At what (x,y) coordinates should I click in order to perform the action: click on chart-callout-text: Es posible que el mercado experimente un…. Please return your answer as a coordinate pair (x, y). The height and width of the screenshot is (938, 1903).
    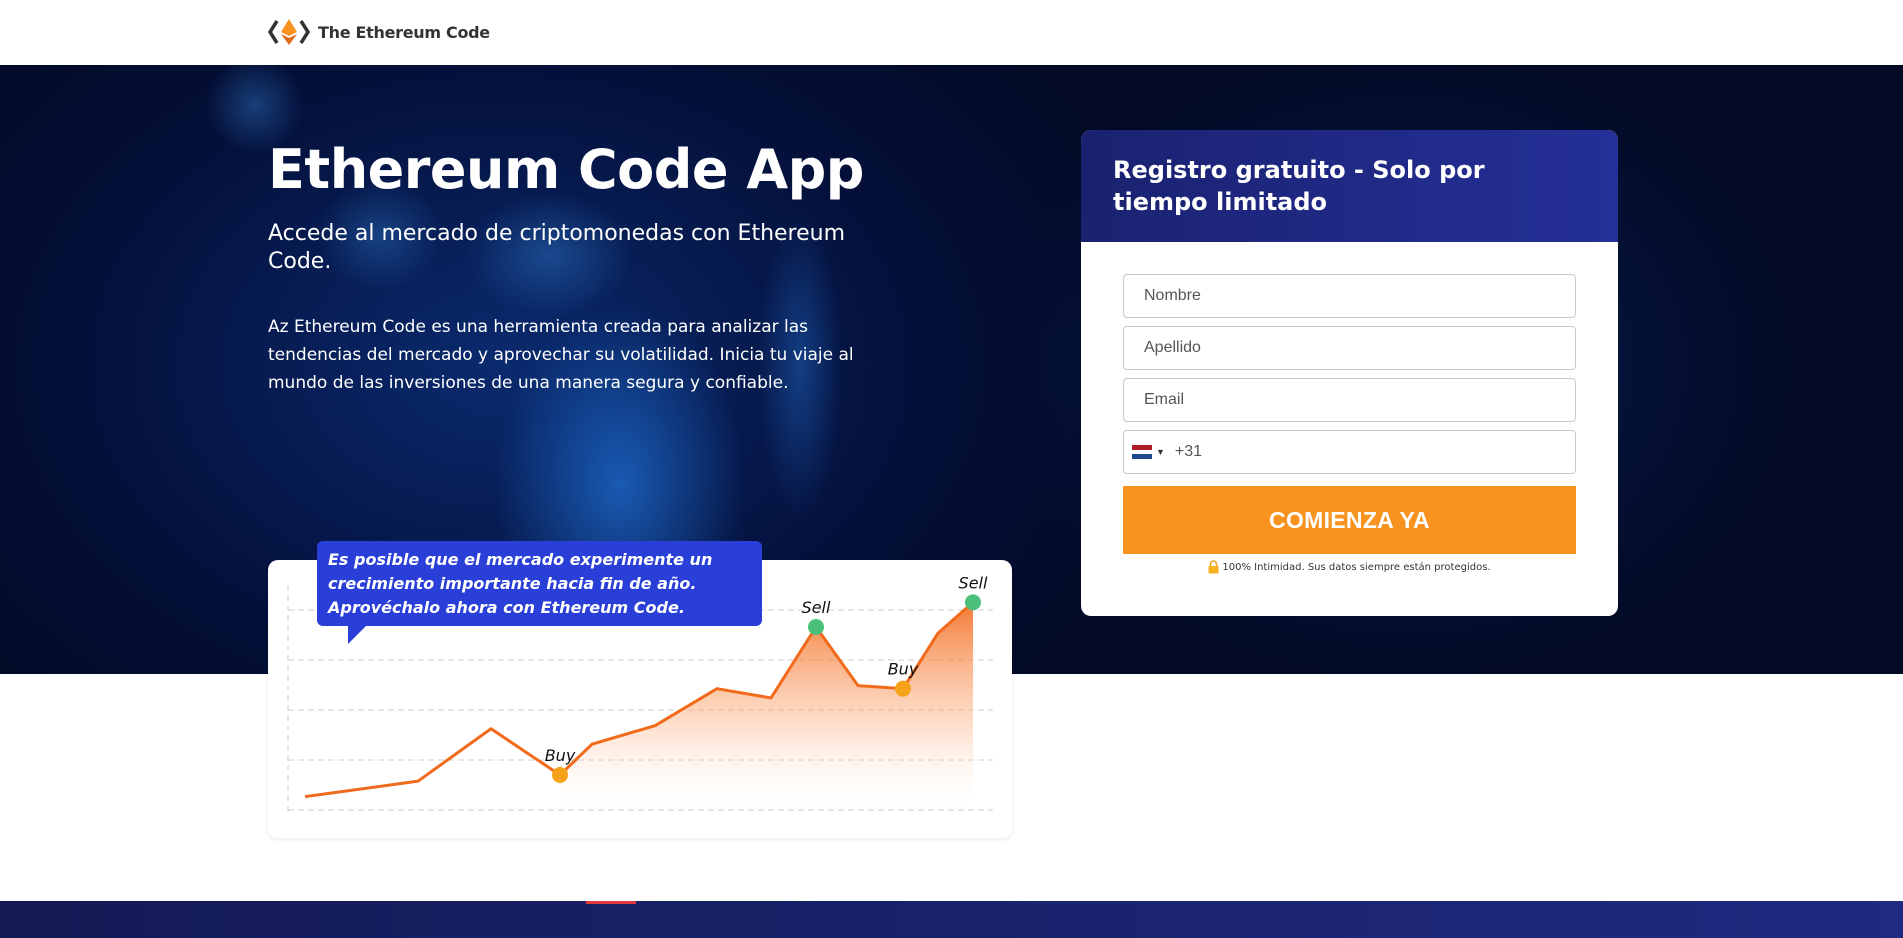
    Looking at the image, I should click on (520, 583).